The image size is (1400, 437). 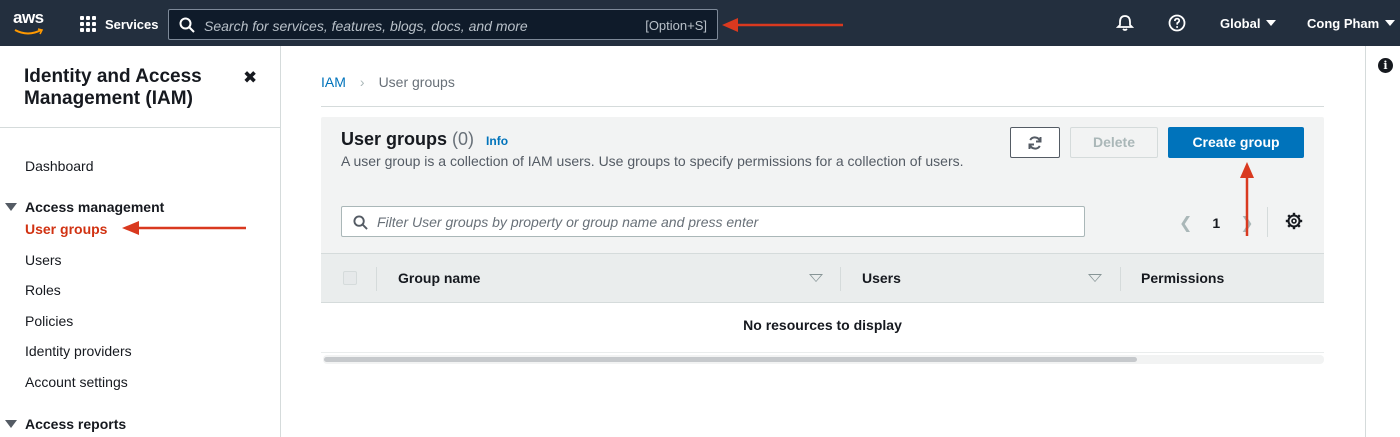 I want to click on help-icon, so click(x=1177, y=23).